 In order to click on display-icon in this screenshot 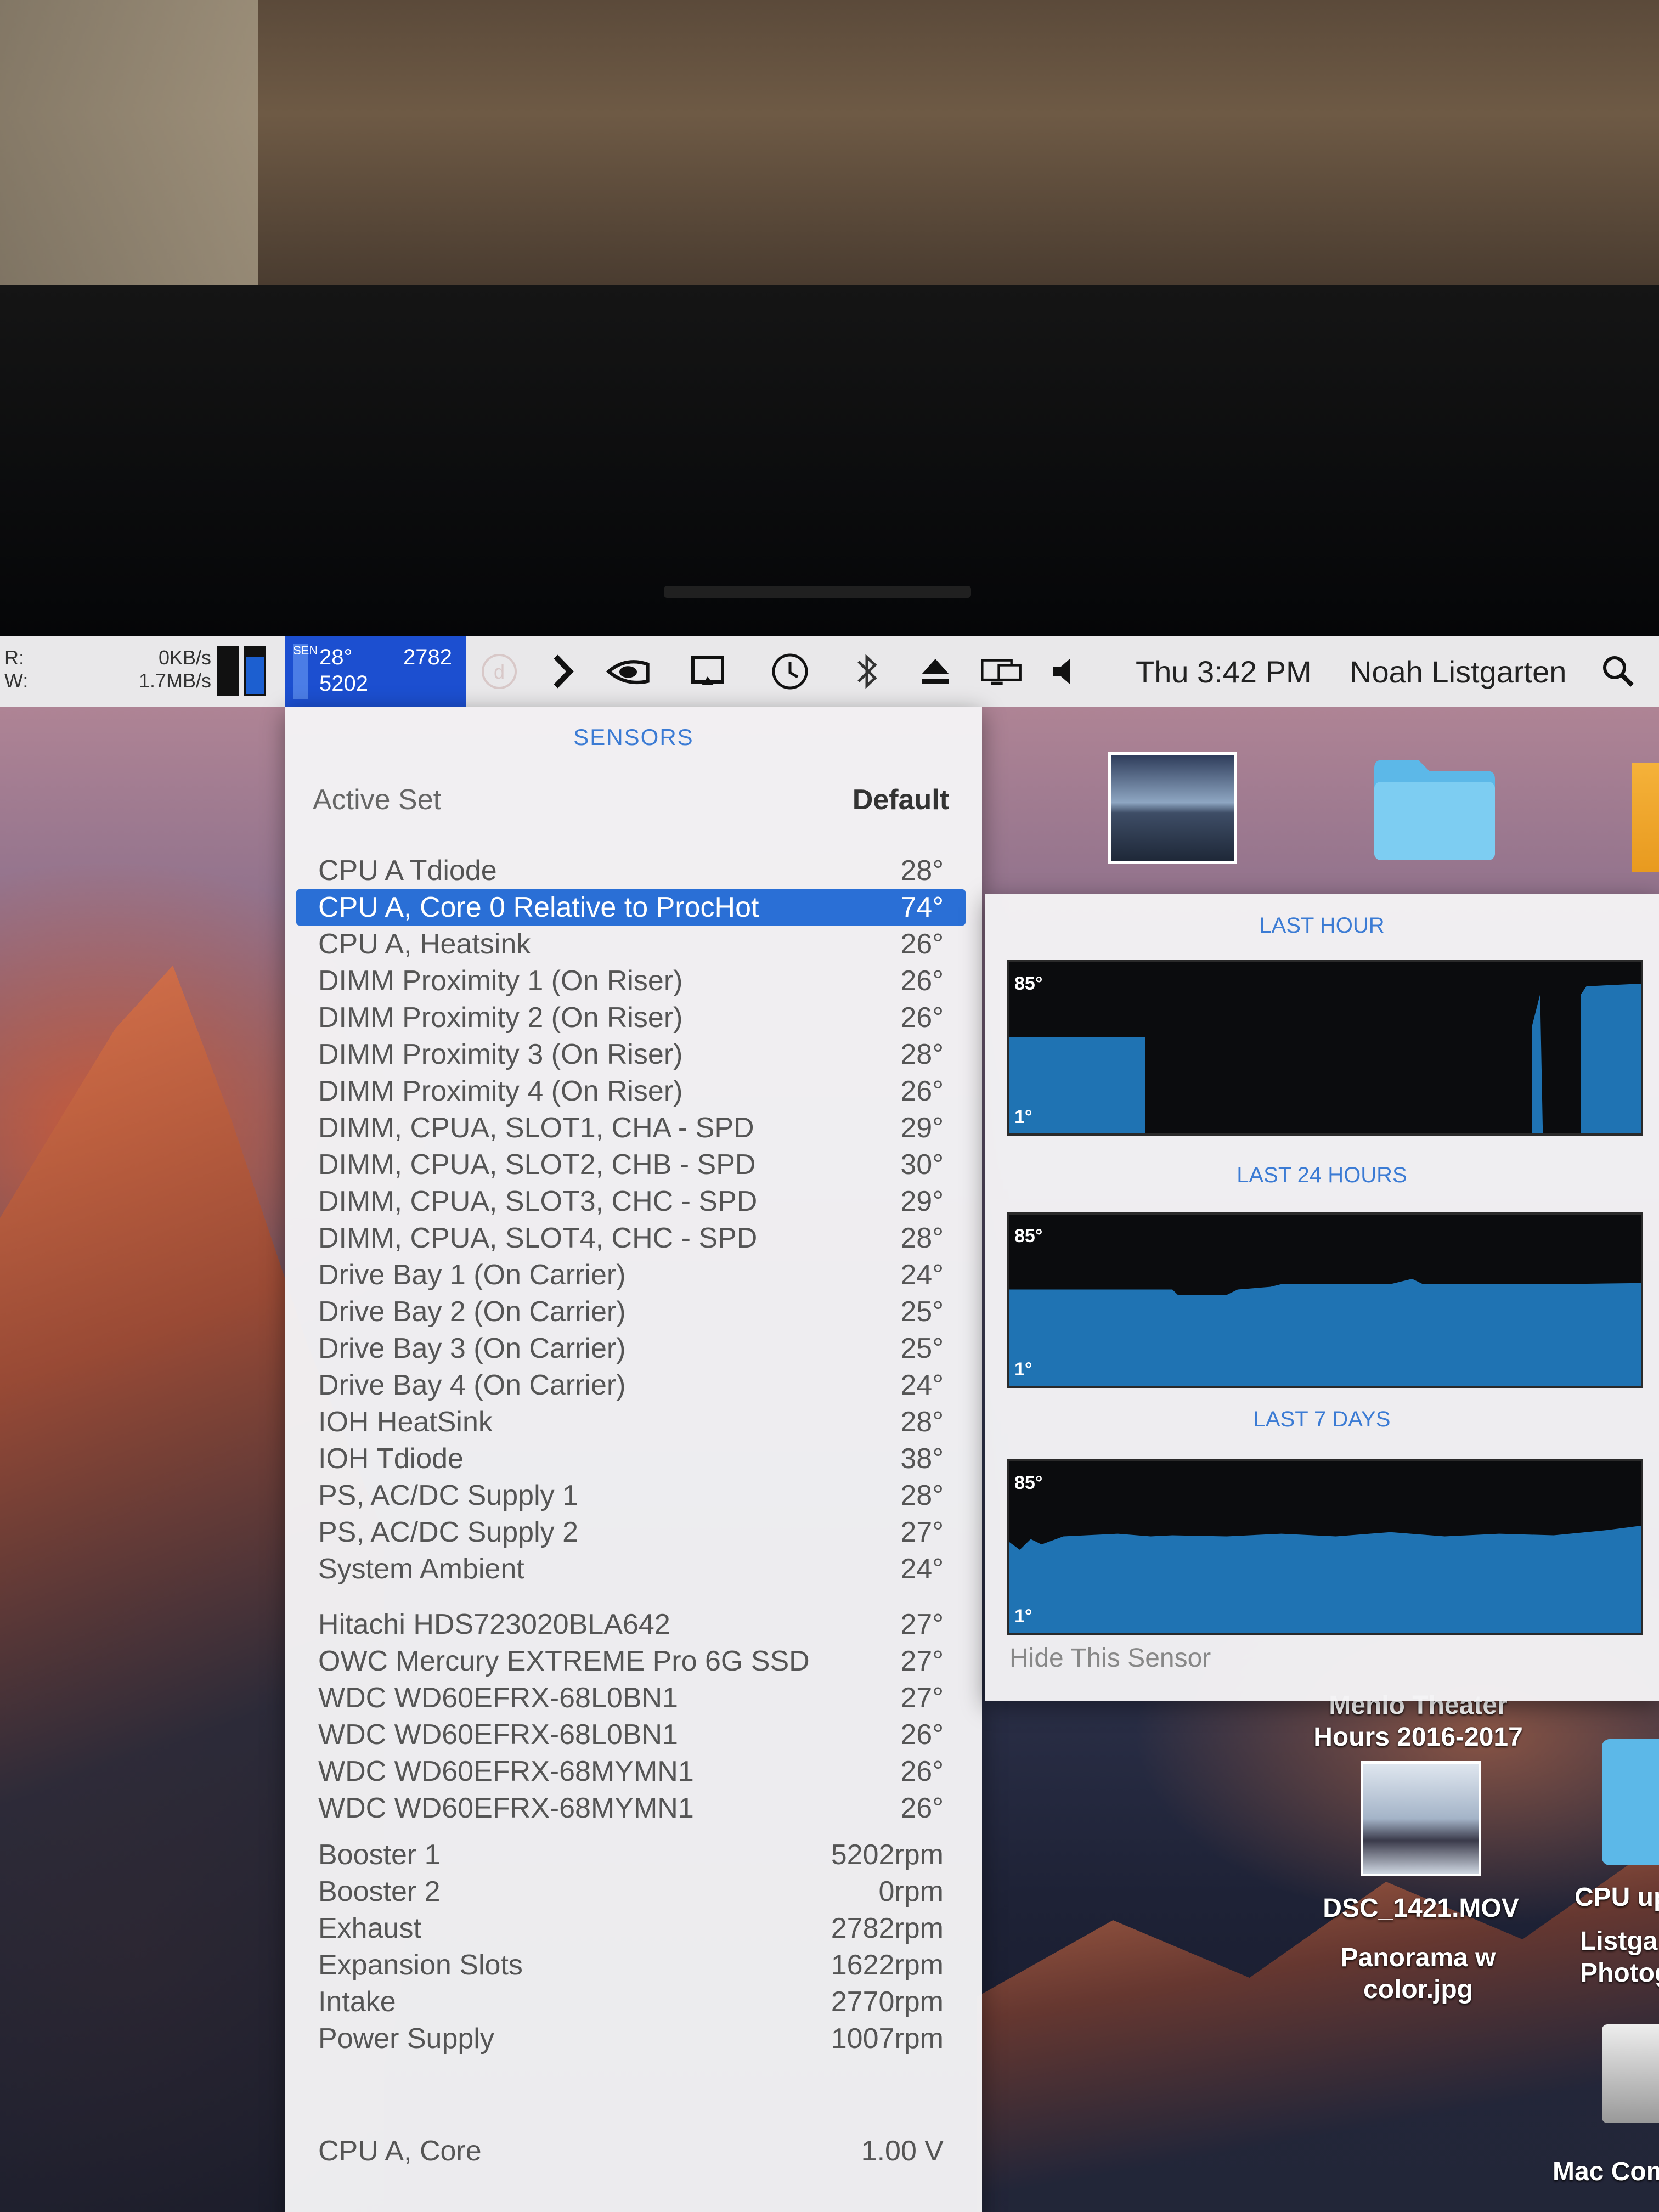, I will do `click(1001, 672)`.